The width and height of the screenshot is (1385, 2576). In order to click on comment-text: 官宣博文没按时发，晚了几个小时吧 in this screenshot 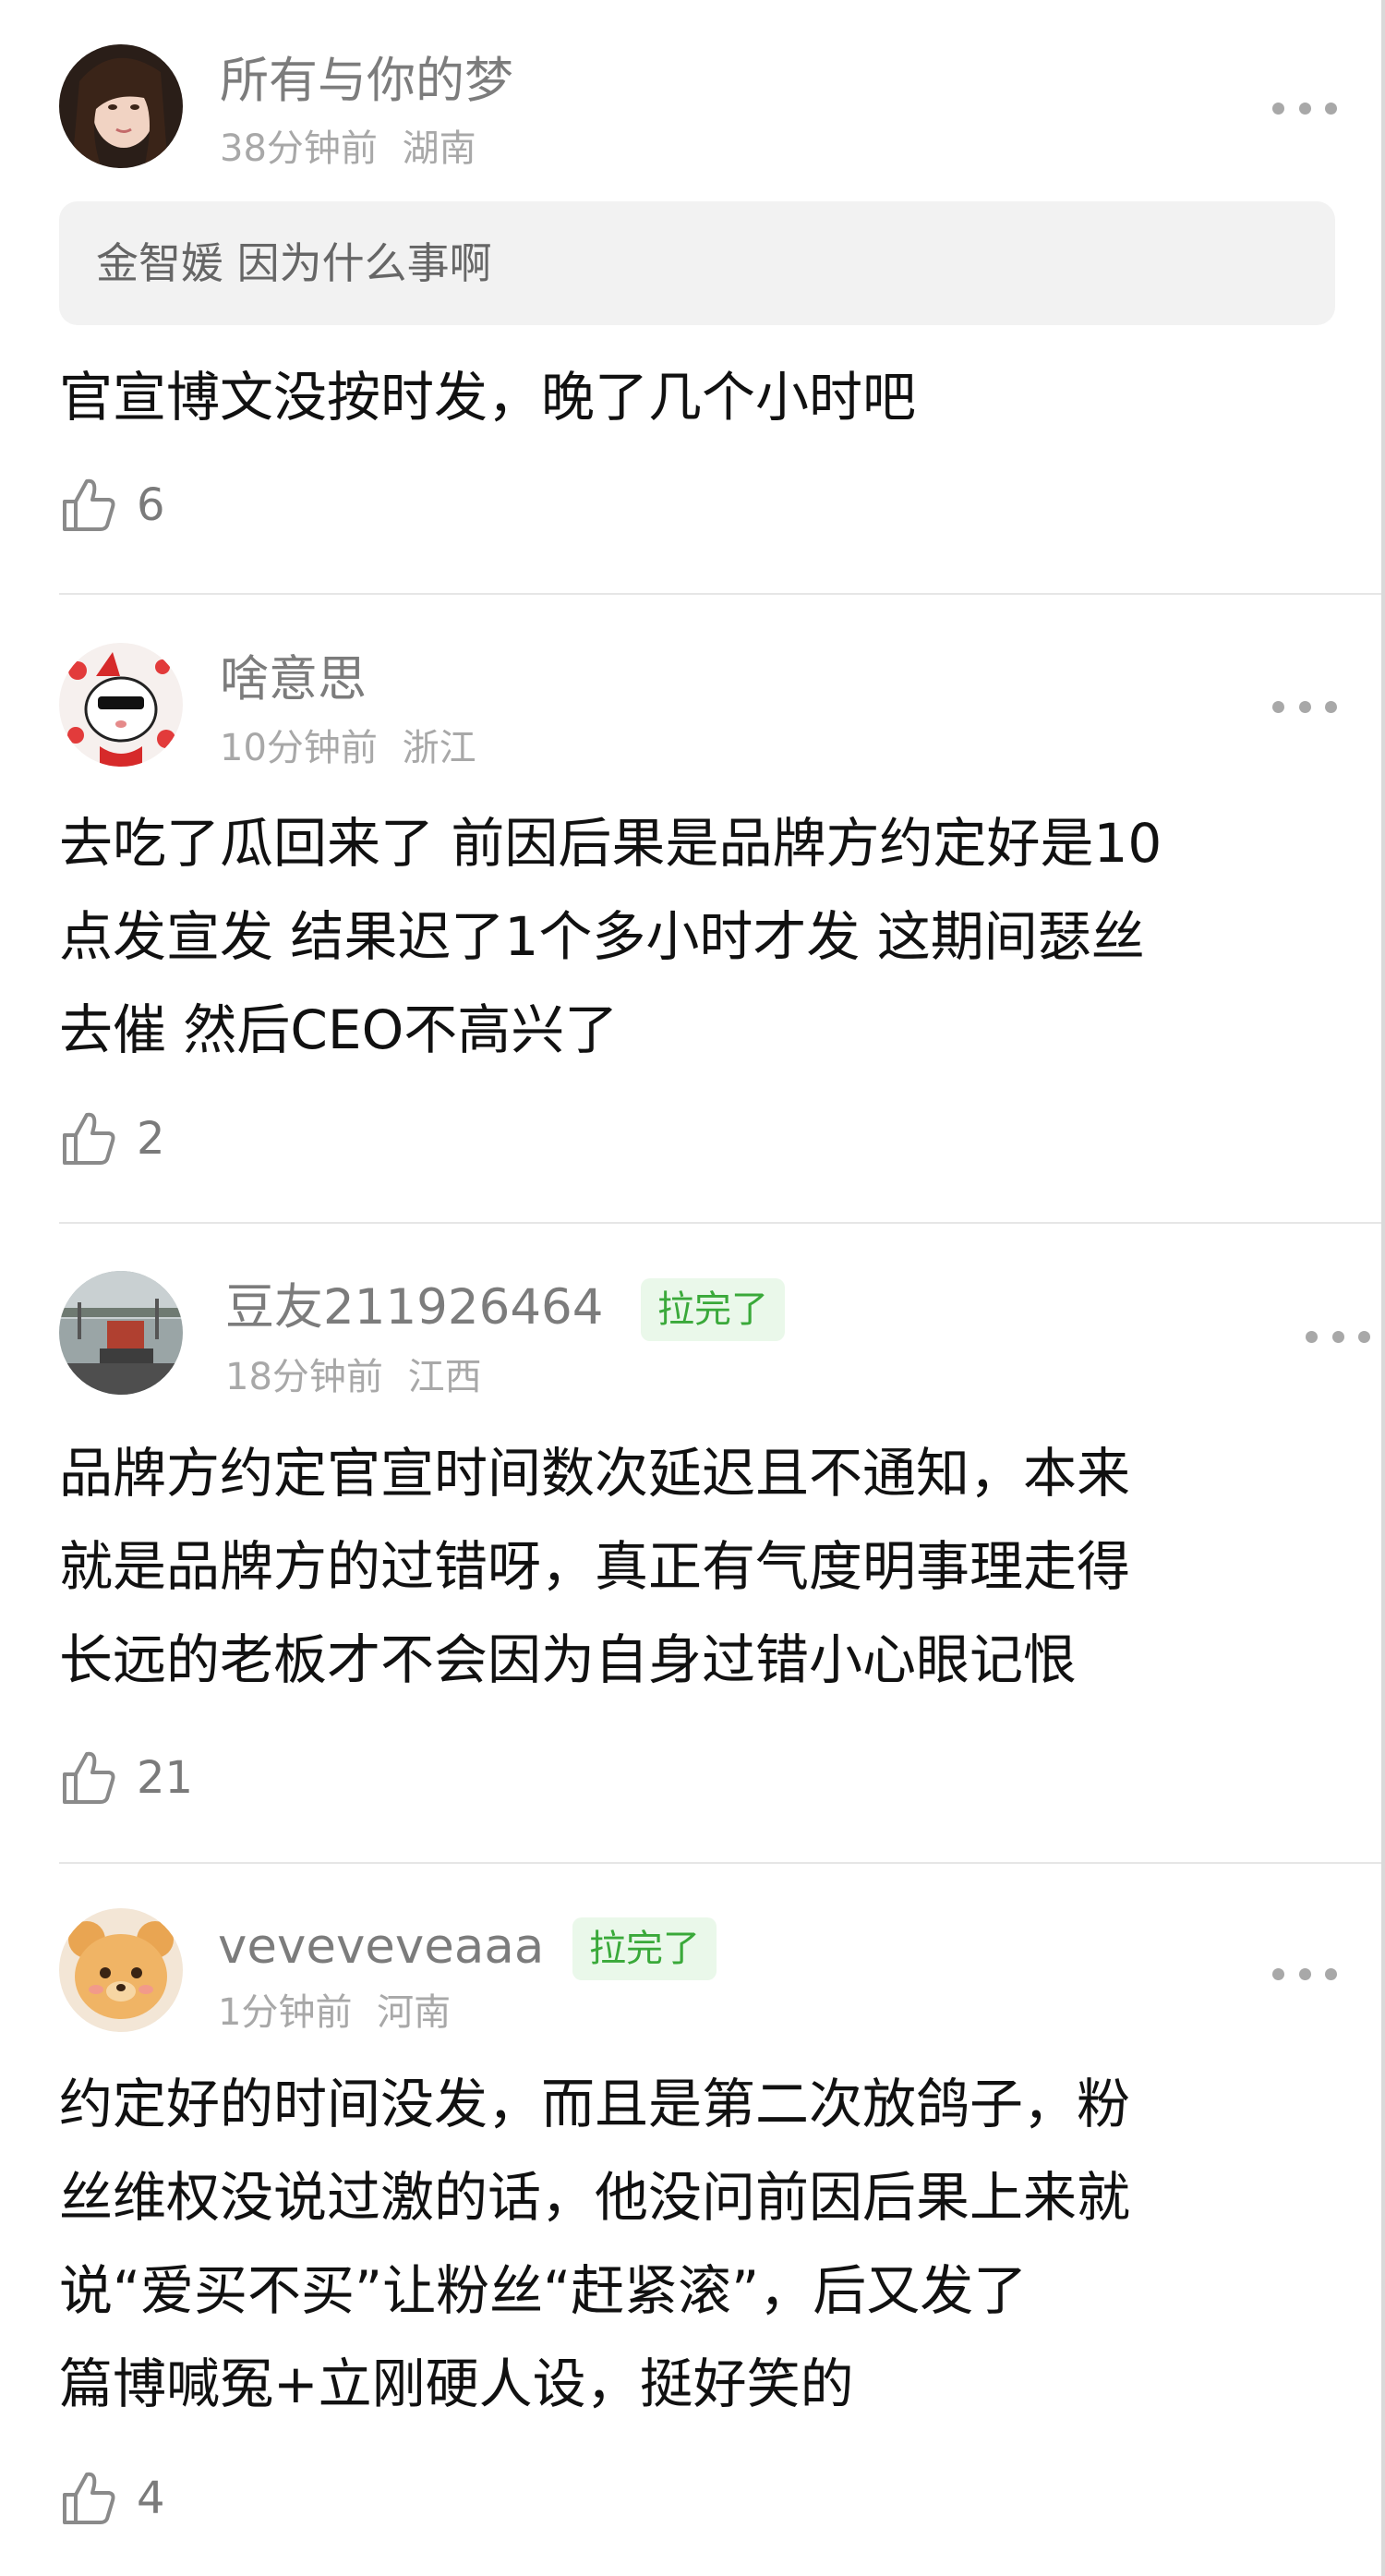, I will do `click(488, 397)`.